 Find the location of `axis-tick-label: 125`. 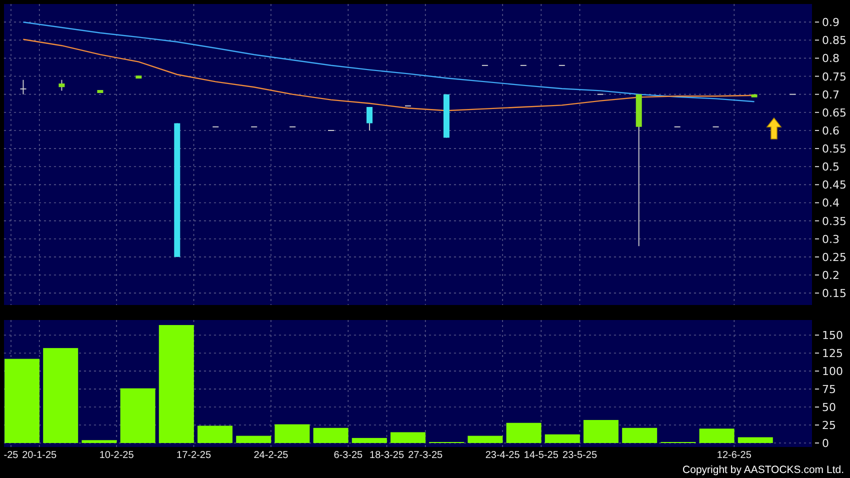

axis-tick-label: 125 is located at coordinates (828, 353).